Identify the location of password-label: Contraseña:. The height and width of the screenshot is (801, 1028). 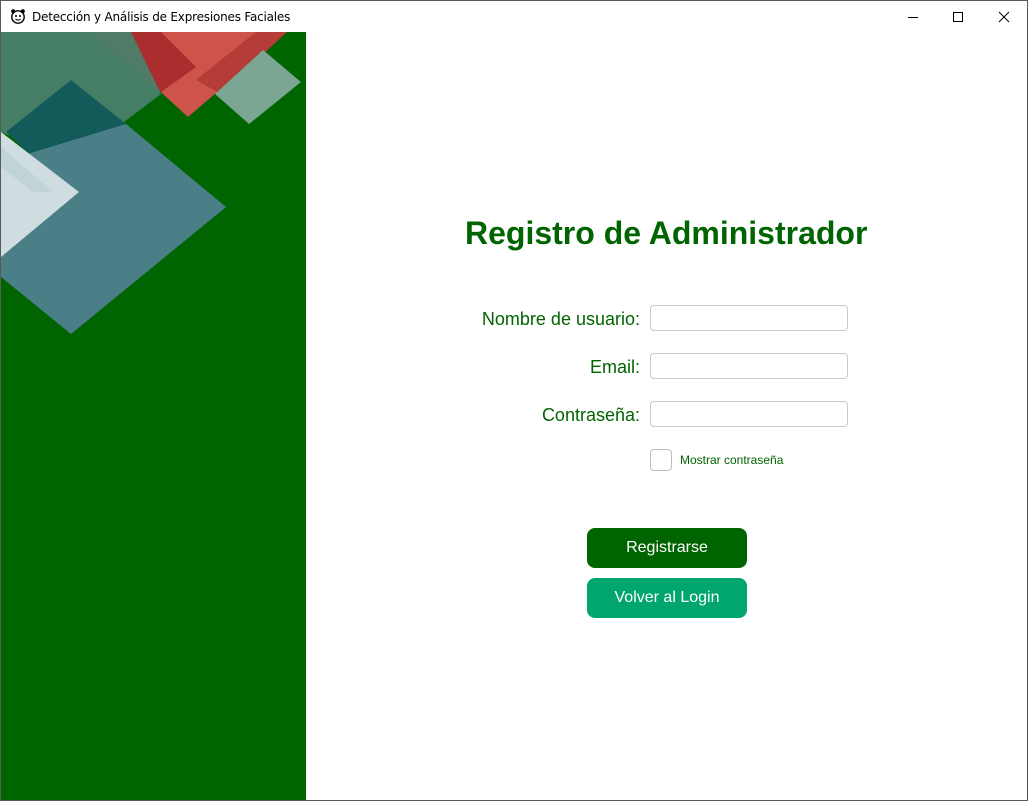
(590, 415).